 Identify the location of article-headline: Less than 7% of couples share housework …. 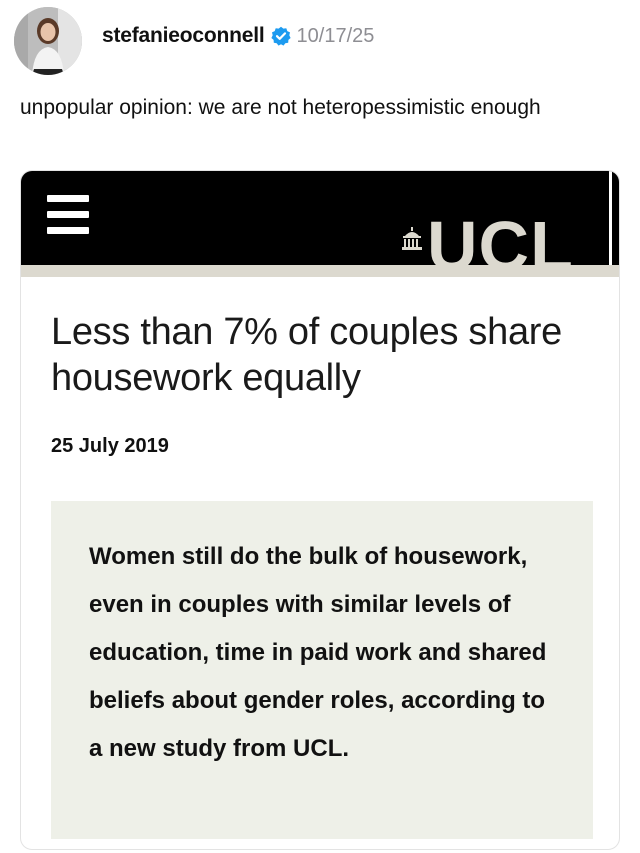
(306, 355).